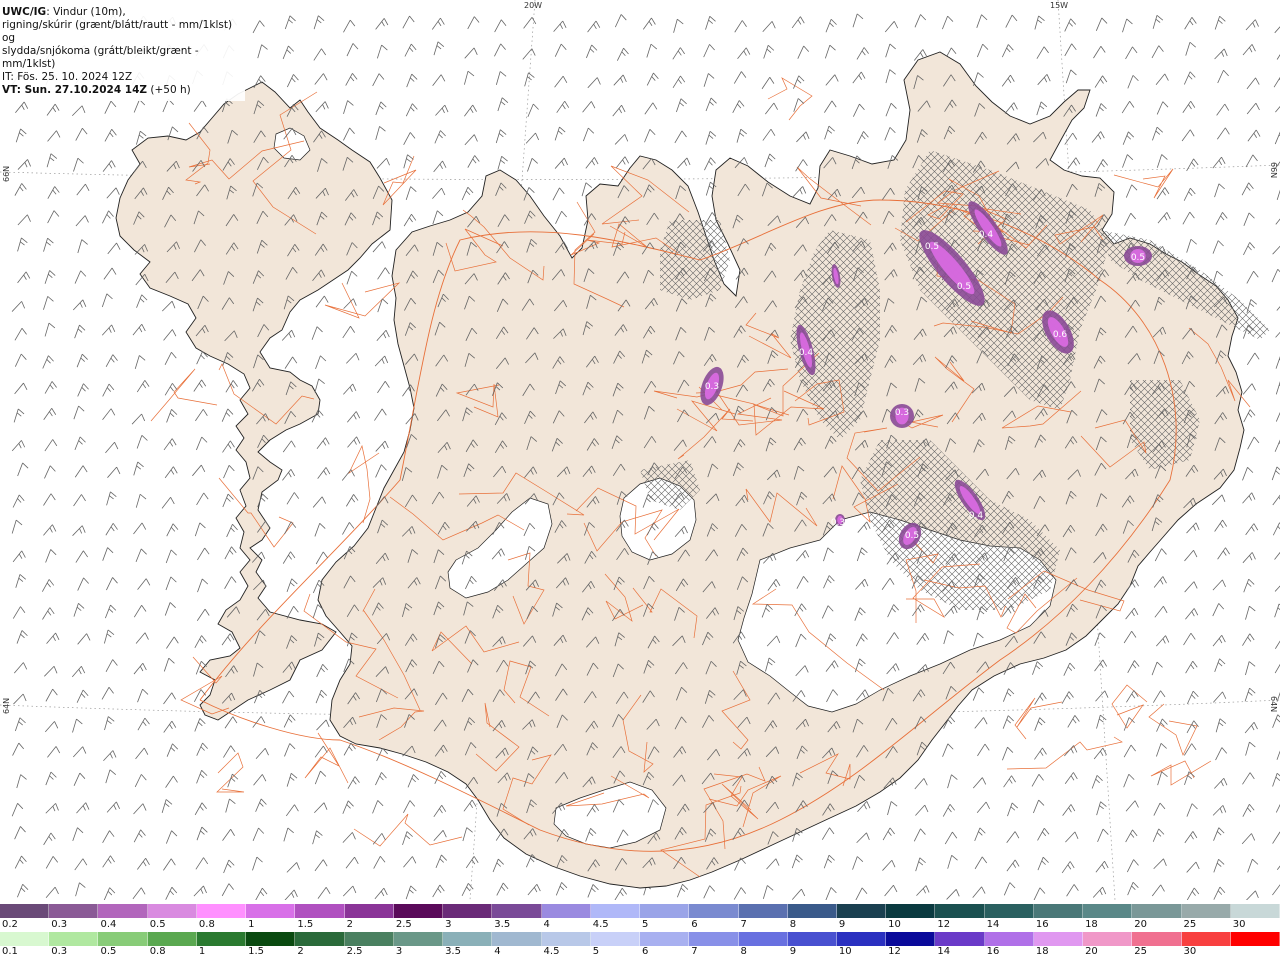  Describe the element at coordinates (119, 12) in the screenshot. I see `header-line-1: UWC/IG: Vindur (10m),` at that location.